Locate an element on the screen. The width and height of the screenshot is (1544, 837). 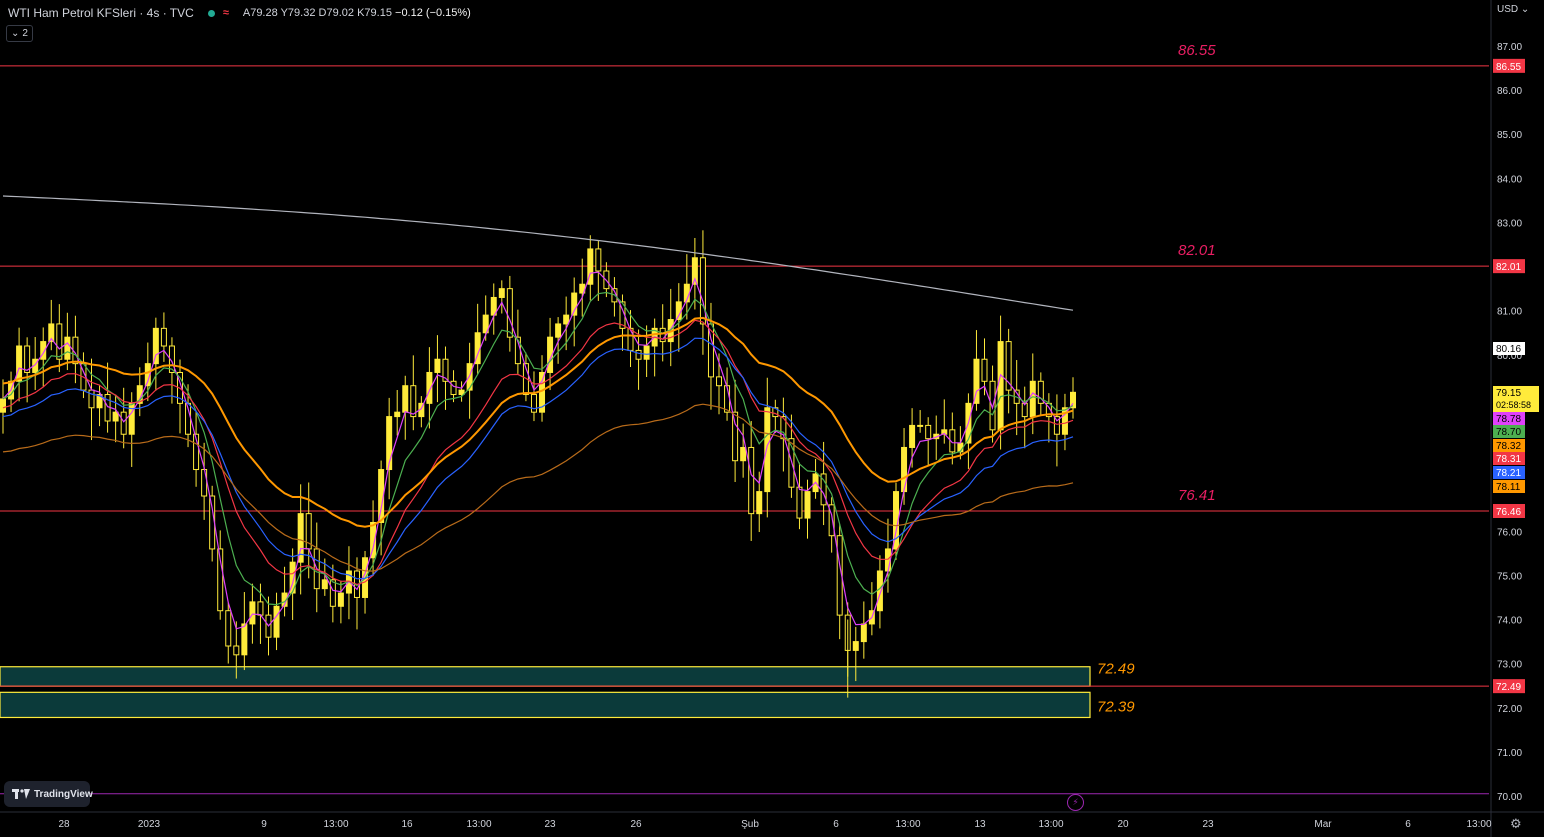
time-tick-label: 26 is located at coordinates (636, 824).